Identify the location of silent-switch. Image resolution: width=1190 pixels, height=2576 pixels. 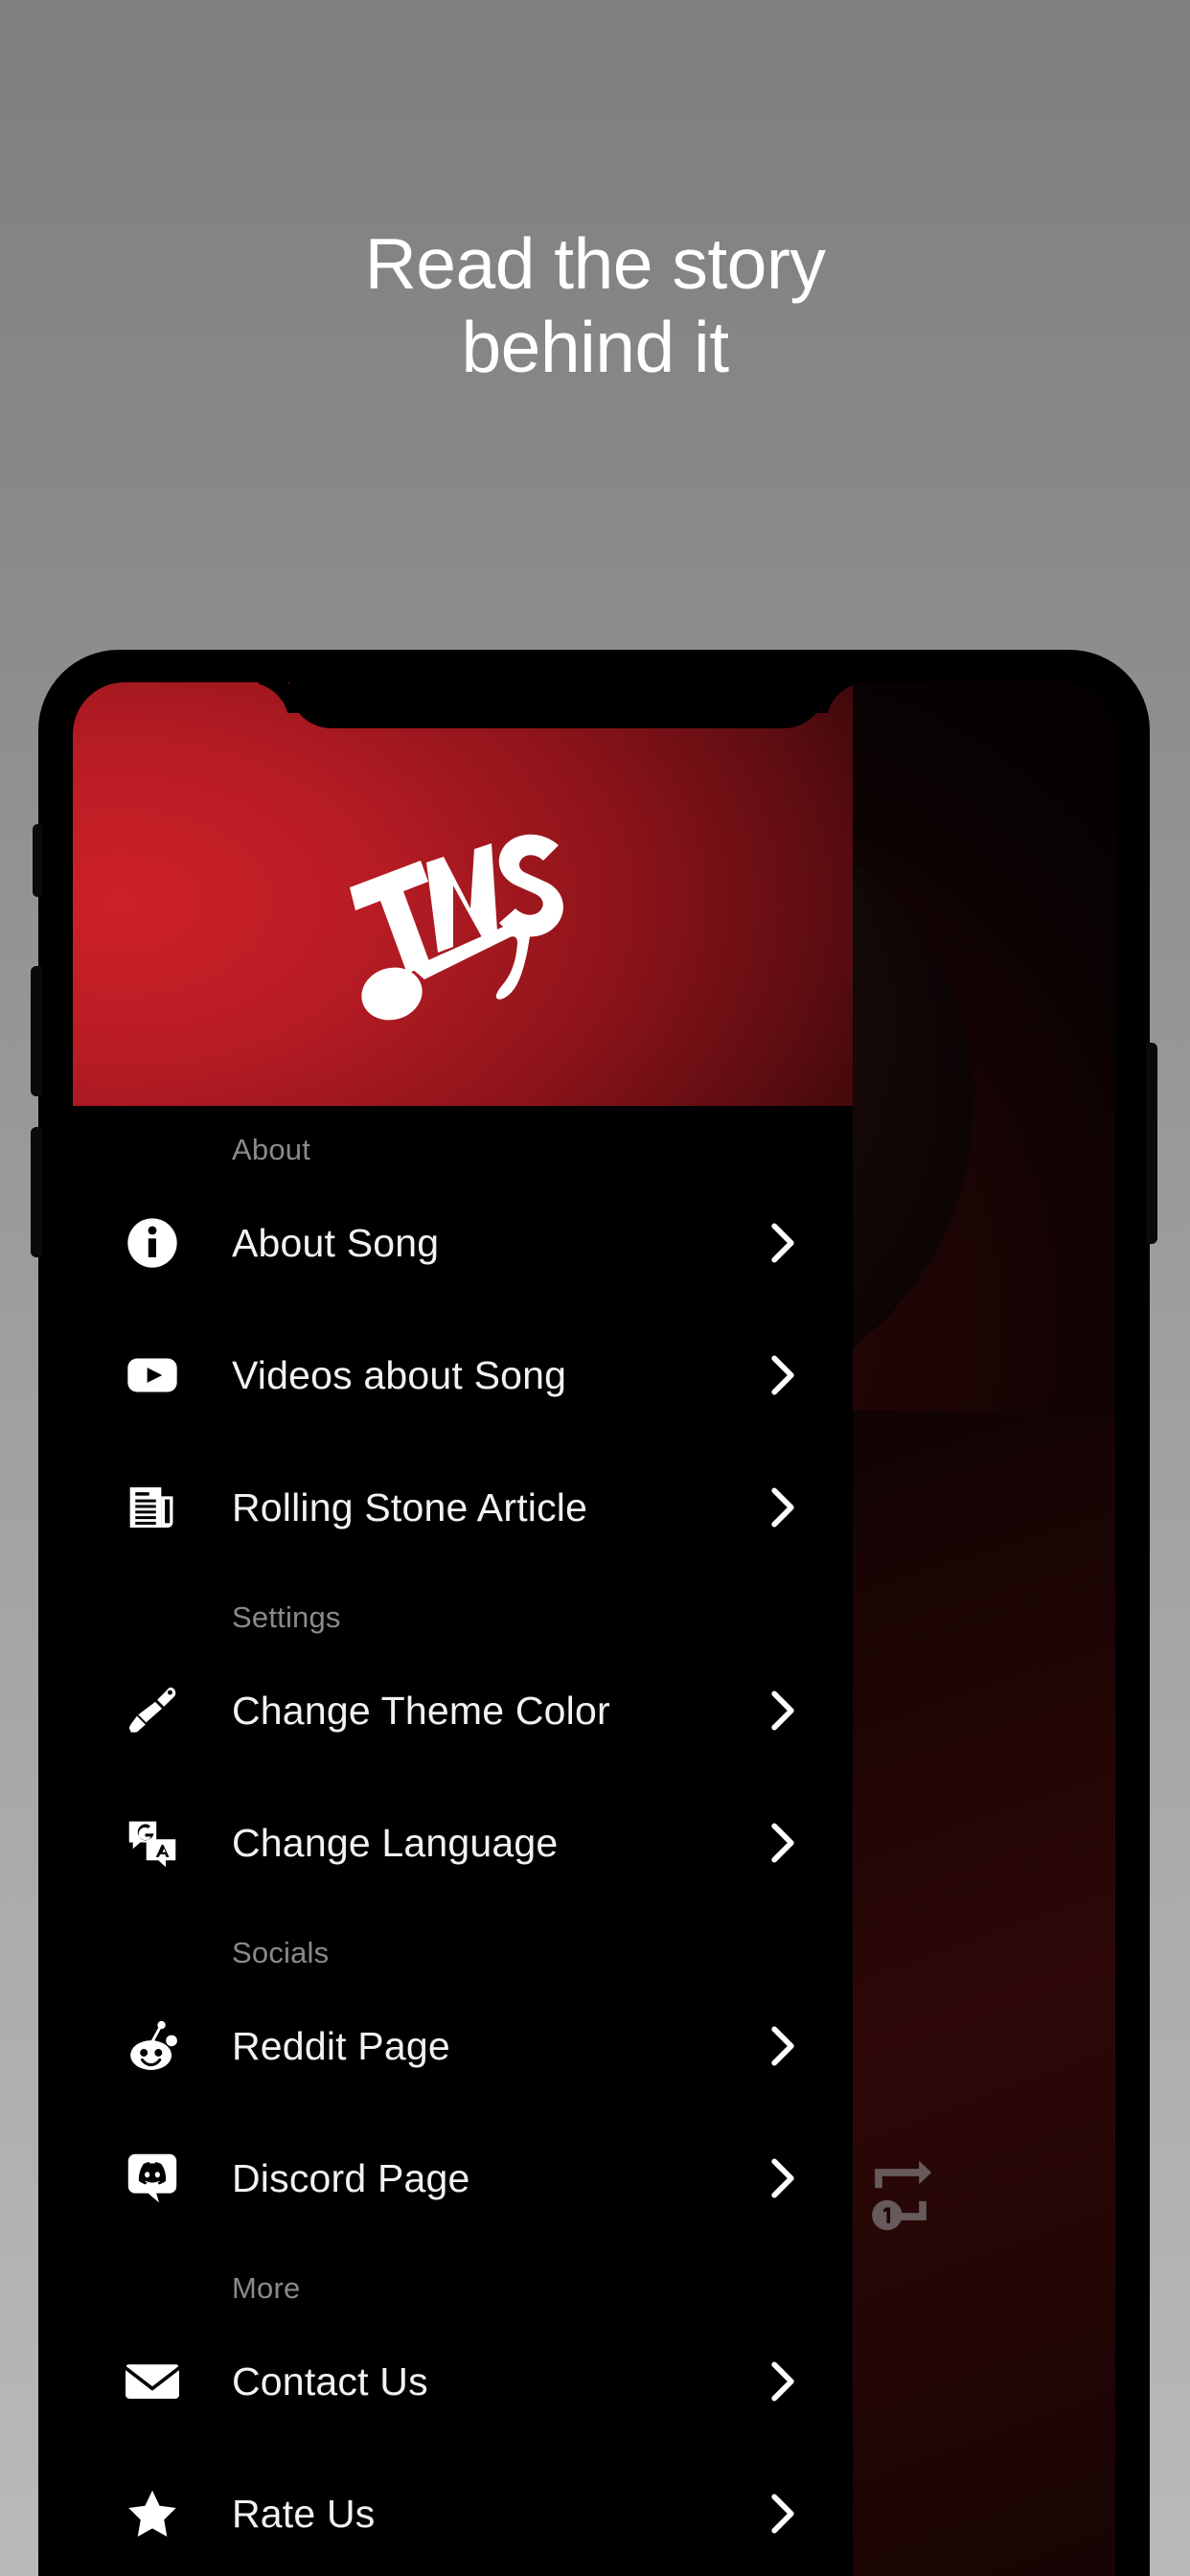
(38, 860).